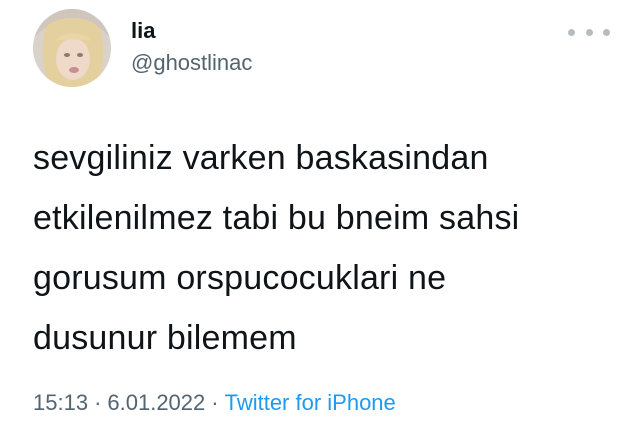  Describe the element at coordinates (240, 278) in the screenshot. I see `tweet-text-line: gorusum orspucocuklari ne` at that location.